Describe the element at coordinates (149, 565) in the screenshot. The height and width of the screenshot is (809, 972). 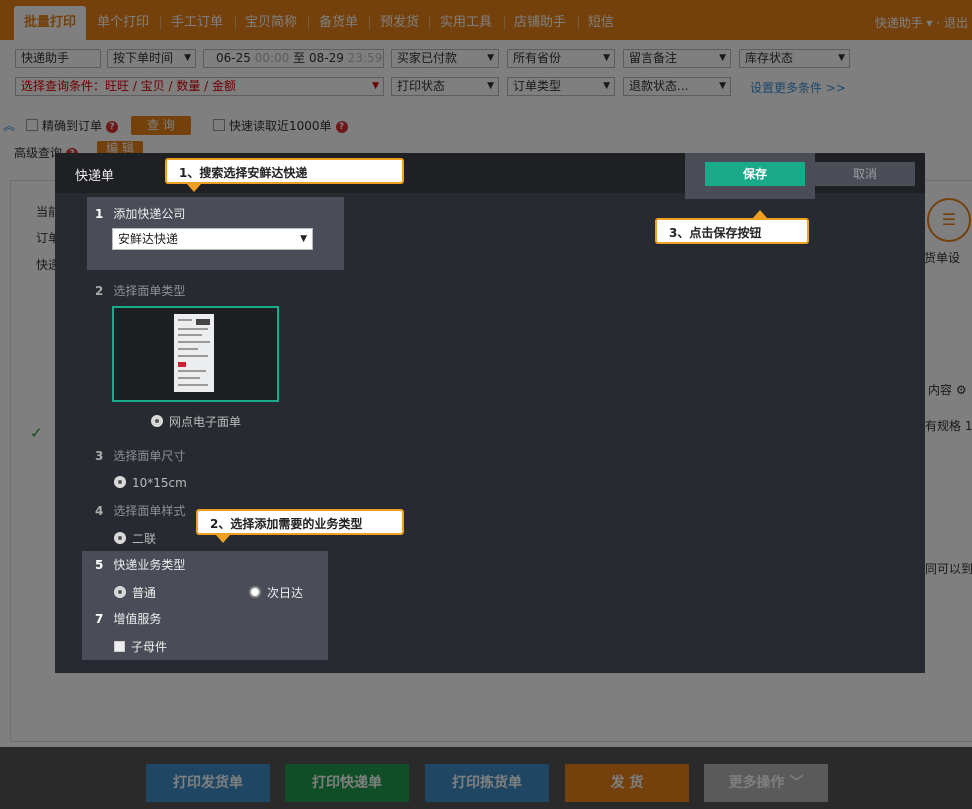
I see `step-5-label: 快递业务类型` at that location.